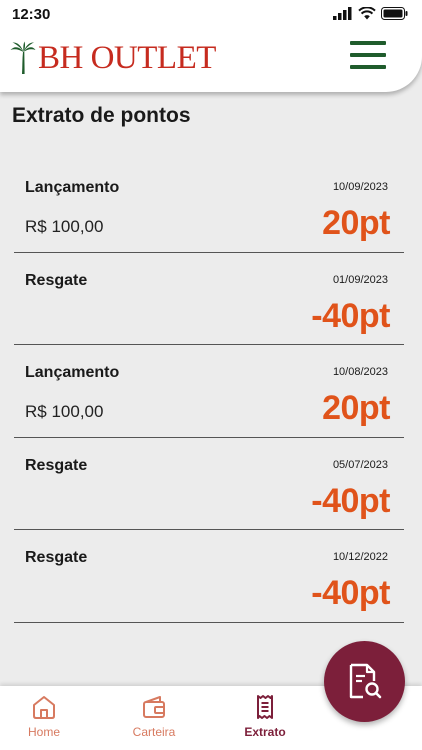 This screenshot has height=750, width=422. I want to click on nav-item-extrato: Extrato, so click(265, 716).